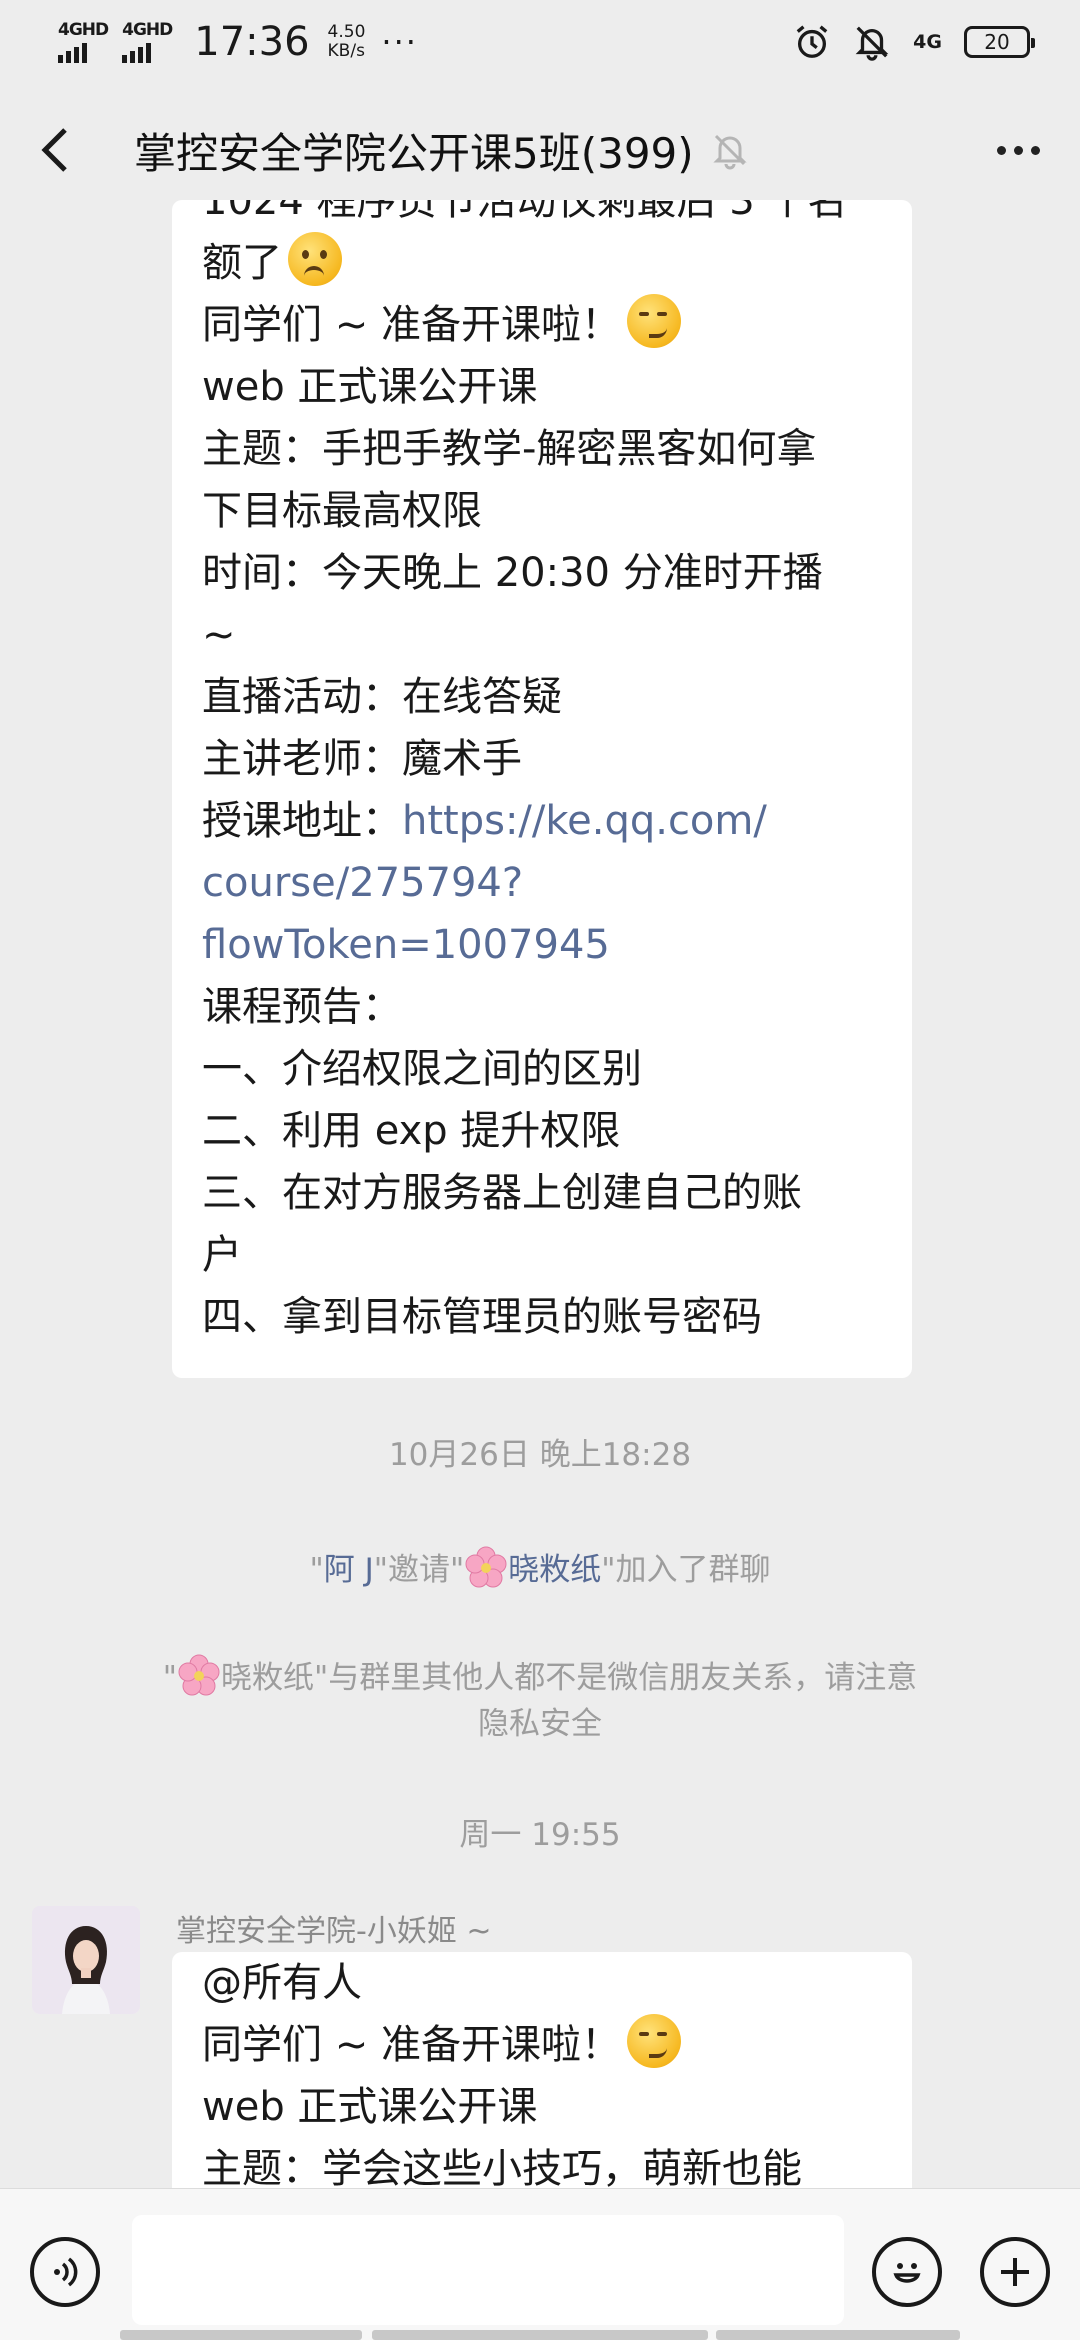 This screenshot has width=1080, height=2340. What do you see at coordinates (346, 32) in the screenshot?
I see `speed-value: 4.50` at bounding box center [346, 32].